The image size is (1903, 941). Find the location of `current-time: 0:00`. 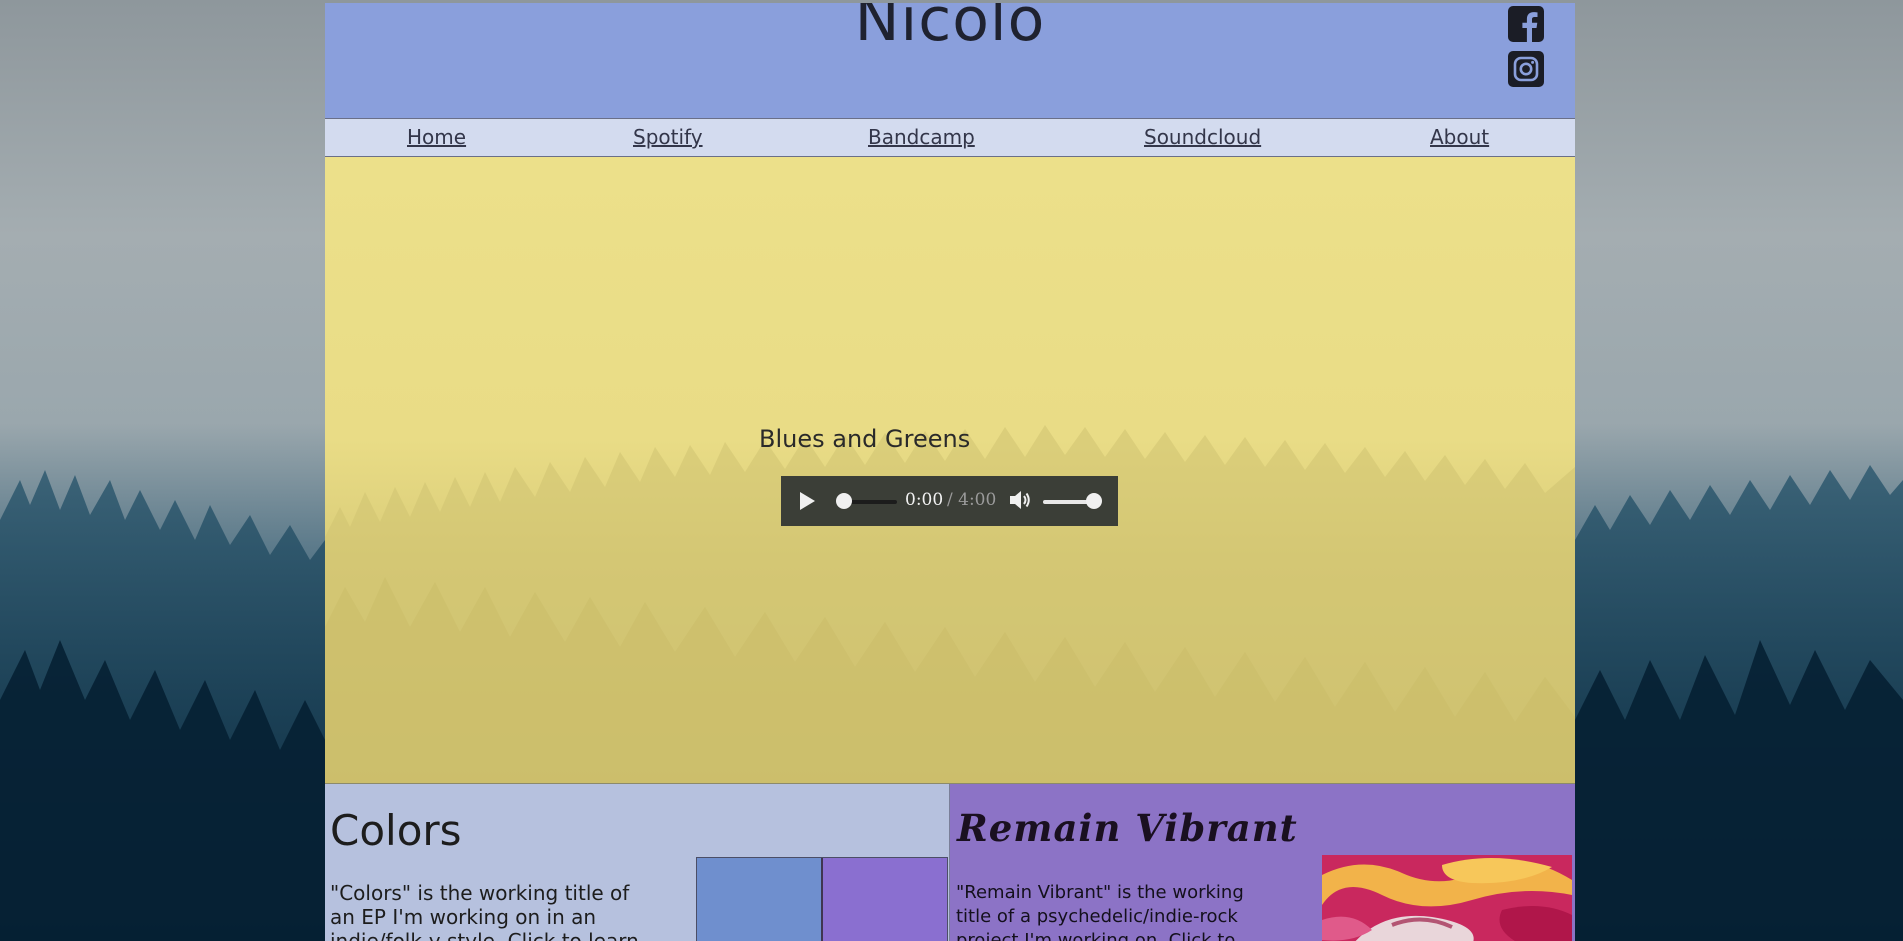

current-time: 0:00 is located at coordinates (924, 500).